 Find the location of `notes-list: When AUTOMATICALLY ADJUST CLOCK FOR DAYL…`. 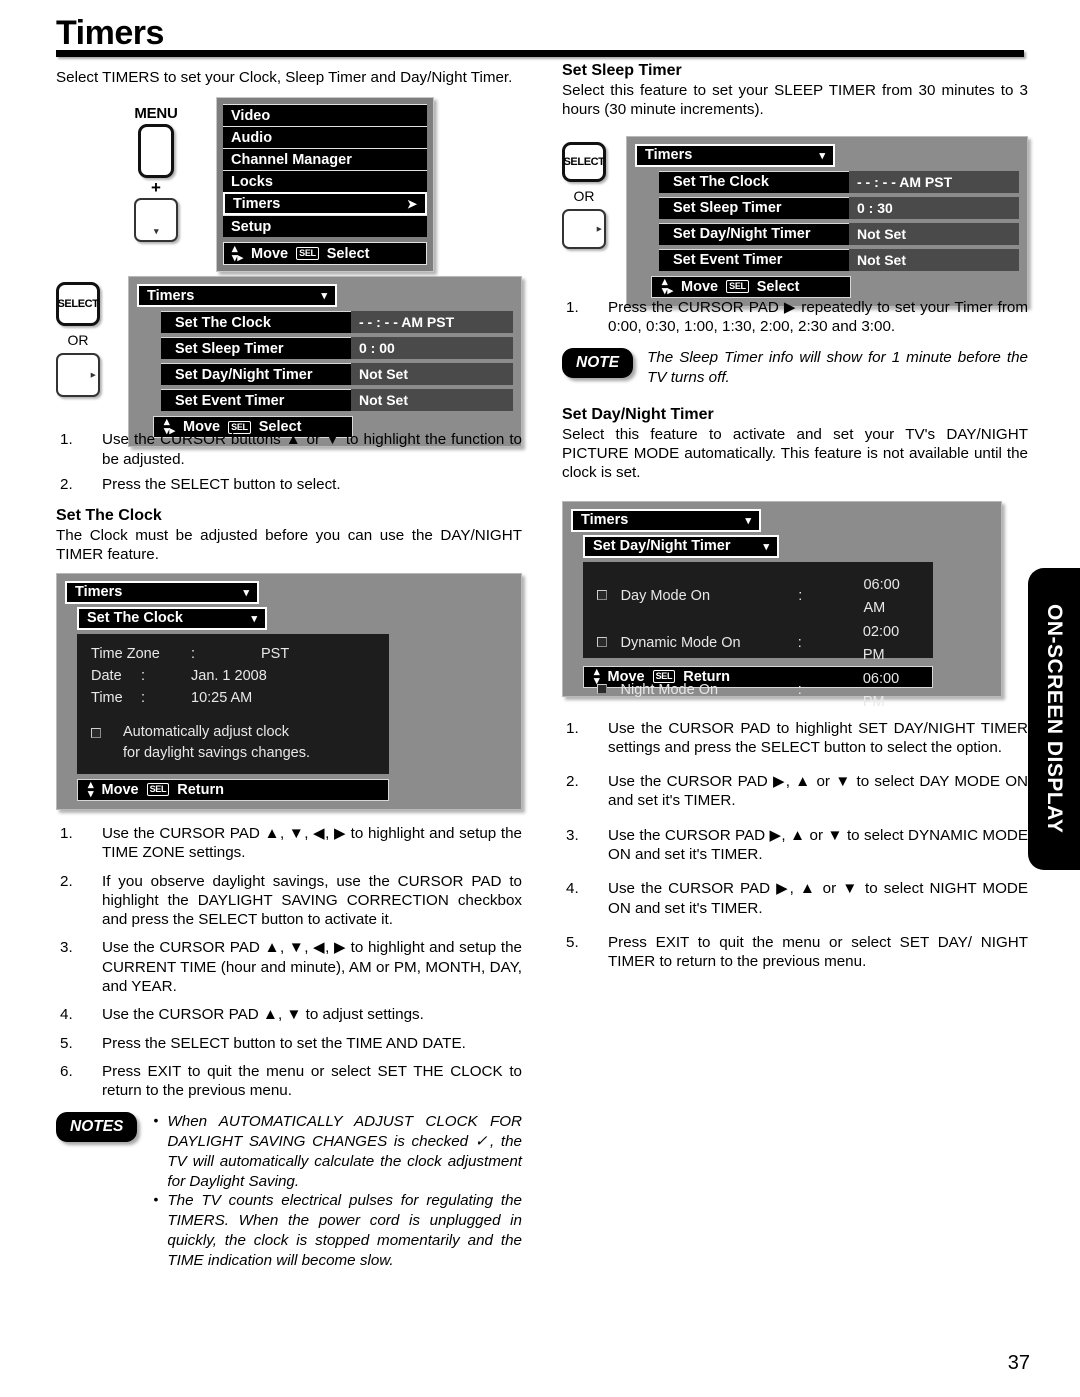

notes-list: When AUTOMATICALLY ADJUST CLOCK FOR DAYL… is located at coordinates (336, 1190).